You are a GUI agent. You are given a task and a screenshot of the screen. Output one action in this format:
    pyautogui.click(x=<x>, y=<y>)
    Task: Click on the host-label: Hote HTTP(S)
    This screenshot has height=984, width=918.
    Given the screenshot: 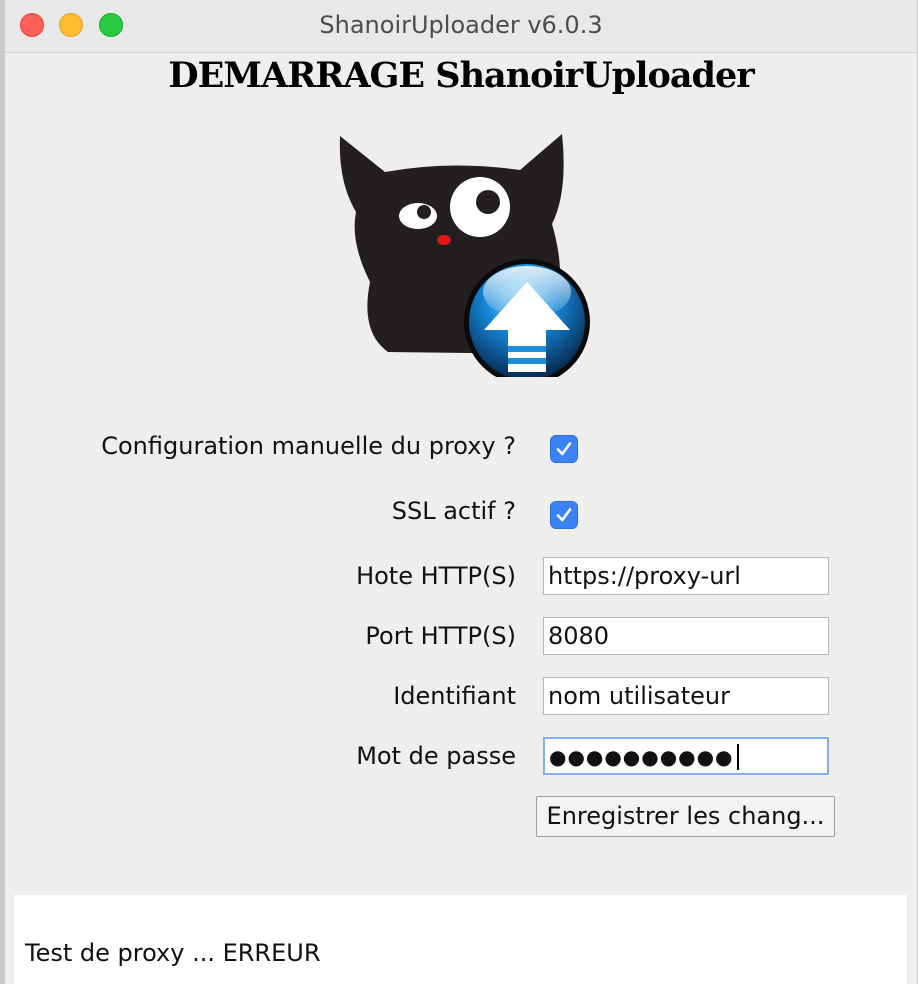 What is the action you would take?
    pyautogui.click(x=436, y=576)
    